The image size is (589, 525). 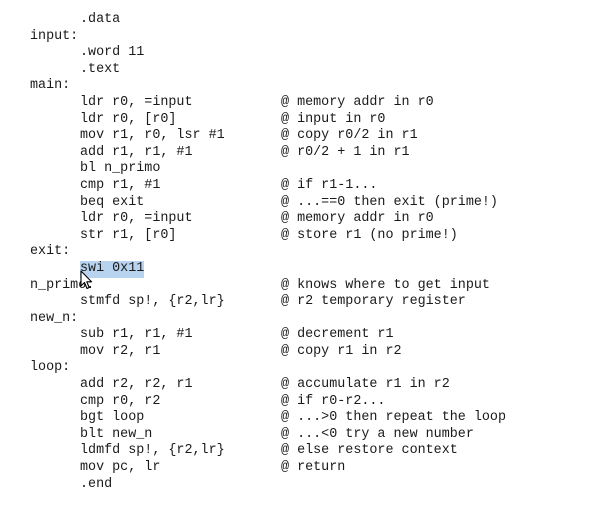 I want to click on code-instruction: blt new_n, so click(x=116, y=434).